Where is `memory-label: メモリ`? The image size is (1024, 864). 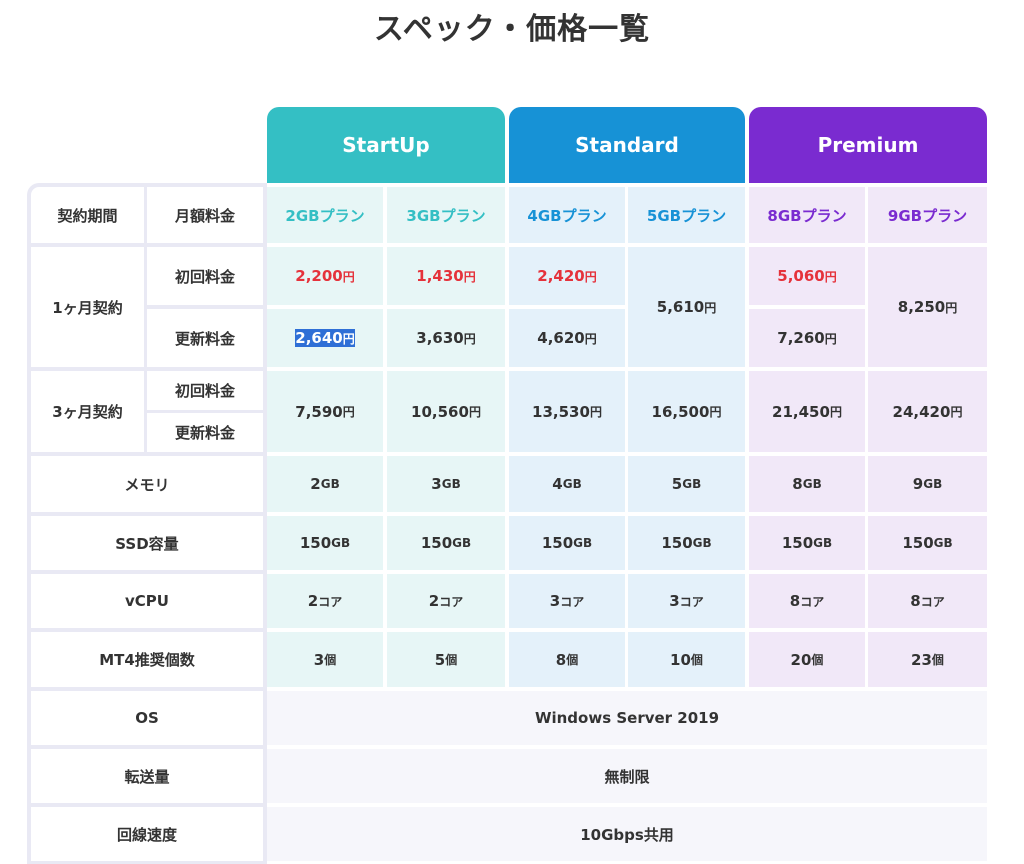
memory-label: メモリ is located at coordinates (147, 484).